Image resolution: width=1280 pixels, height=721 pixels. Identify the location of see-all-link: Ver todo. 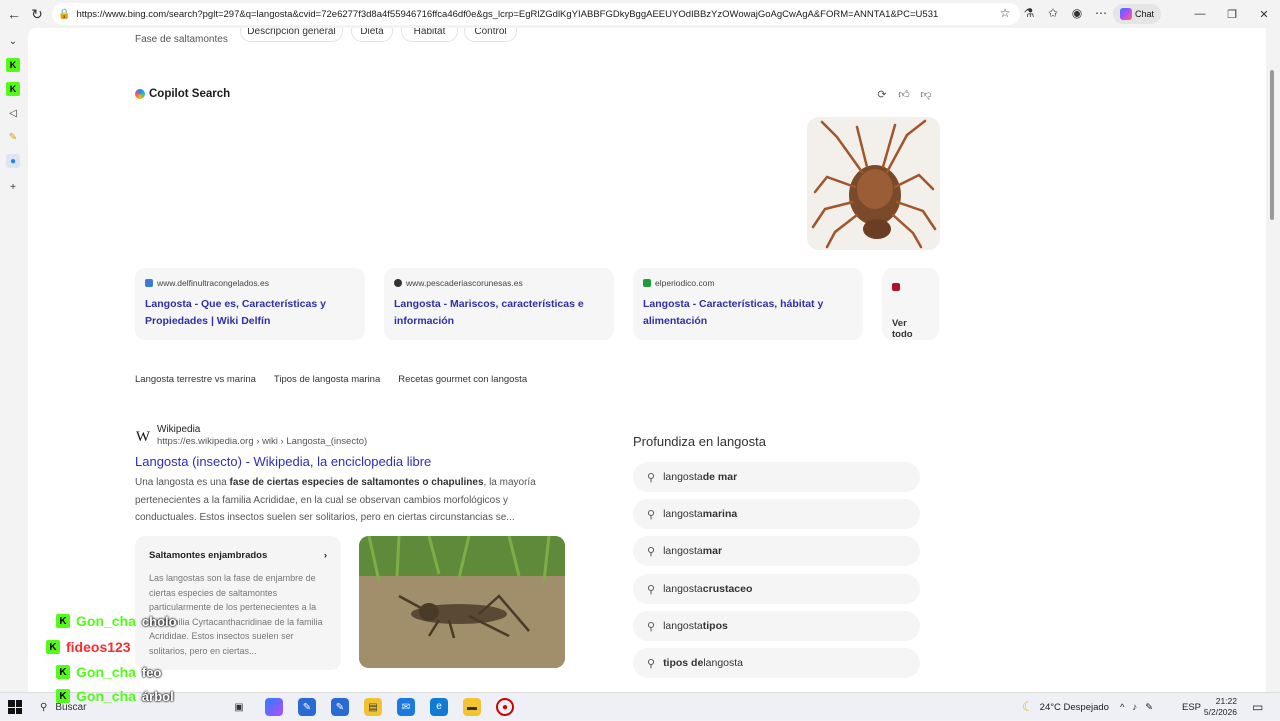
(910, 329).